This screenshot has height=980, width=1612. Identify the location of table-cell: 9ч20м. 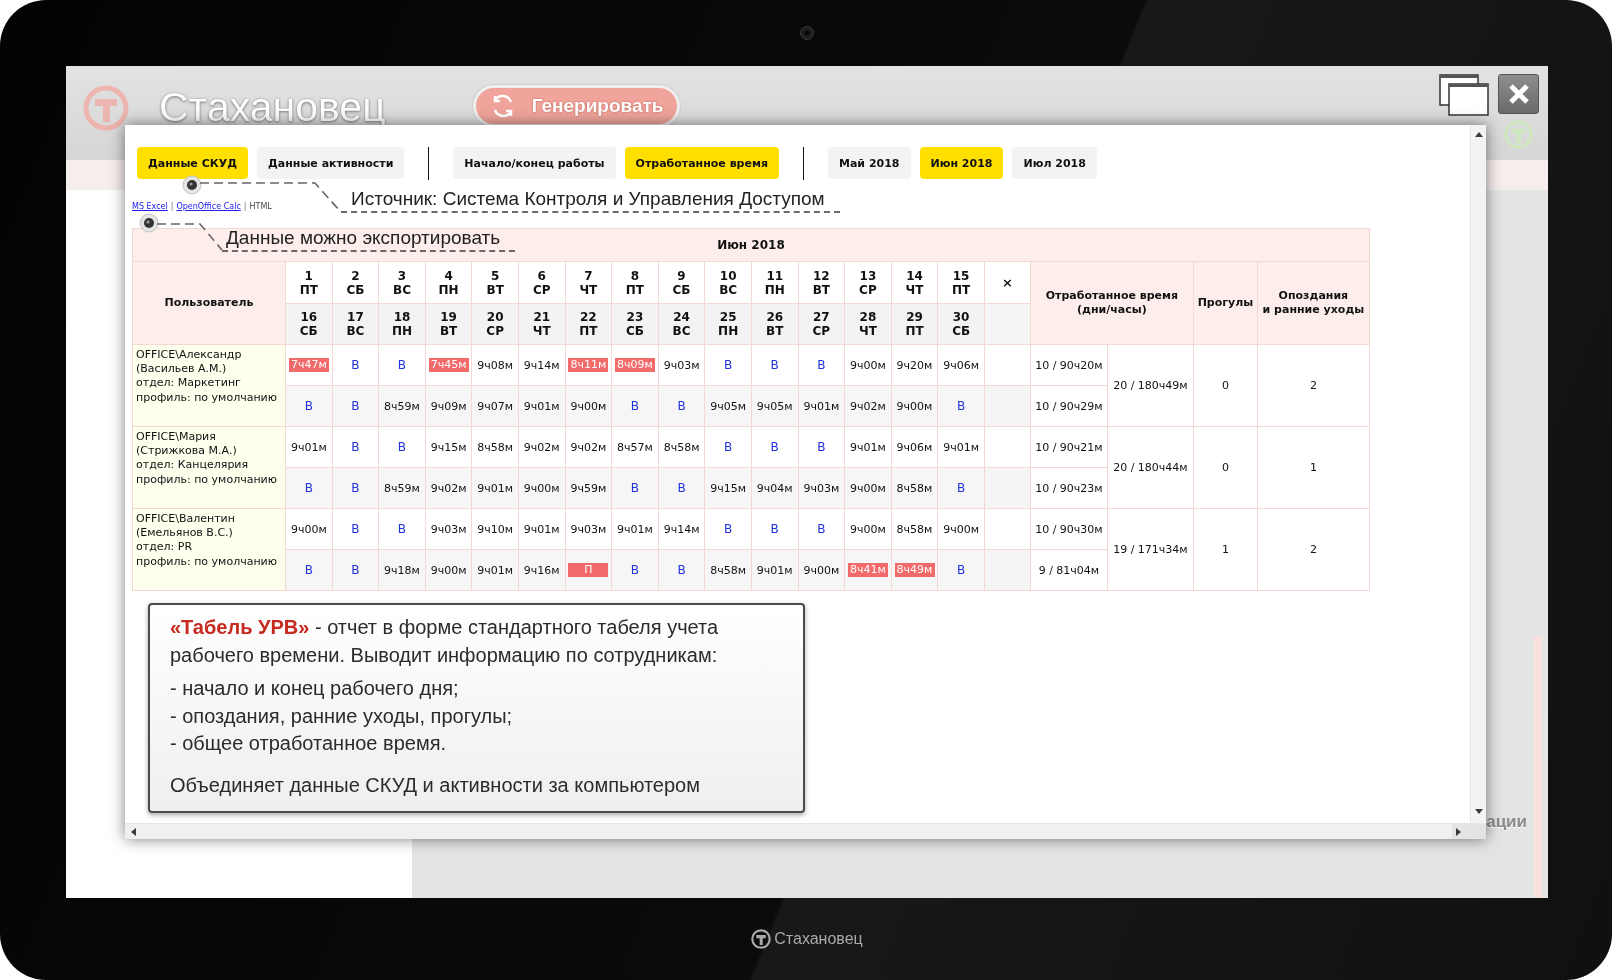
(914, 365).